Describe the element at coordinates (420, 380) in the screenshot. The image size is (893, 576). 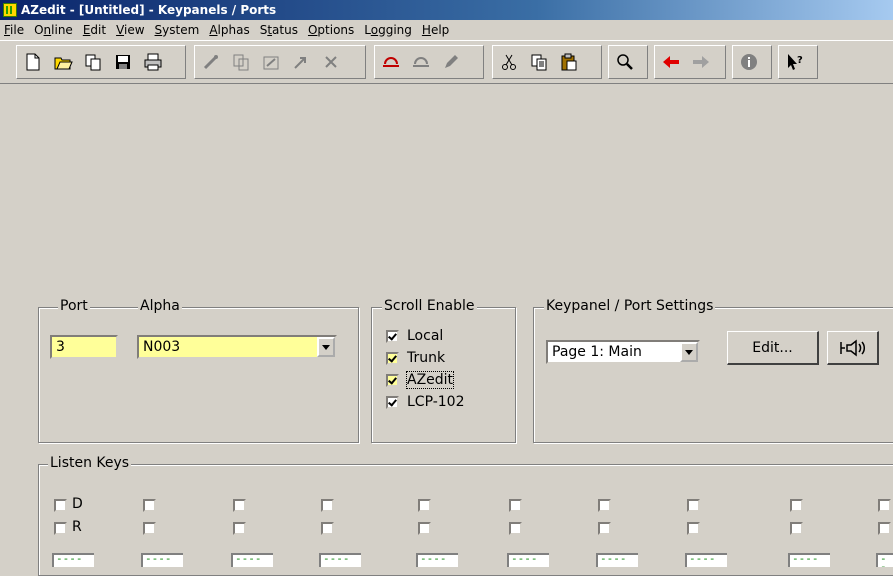
I see `scroll-azedit-checkbox: AZedit` at that location.